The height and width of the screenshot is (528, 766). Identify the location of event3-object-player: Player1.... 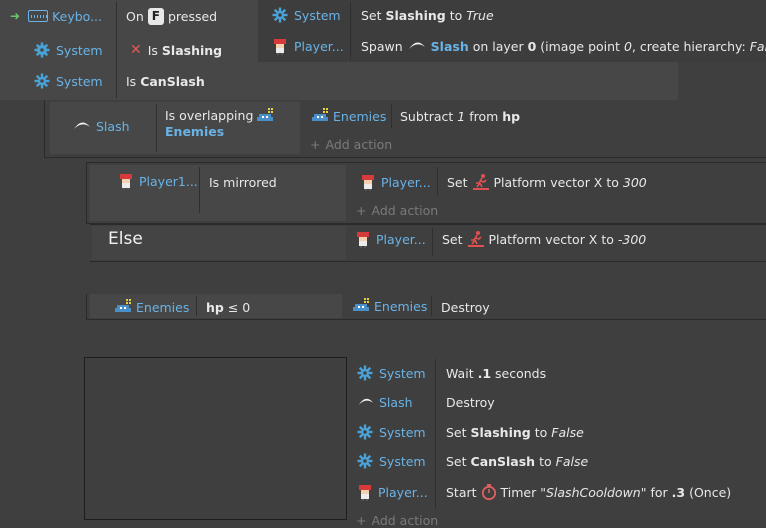
(158, 181).